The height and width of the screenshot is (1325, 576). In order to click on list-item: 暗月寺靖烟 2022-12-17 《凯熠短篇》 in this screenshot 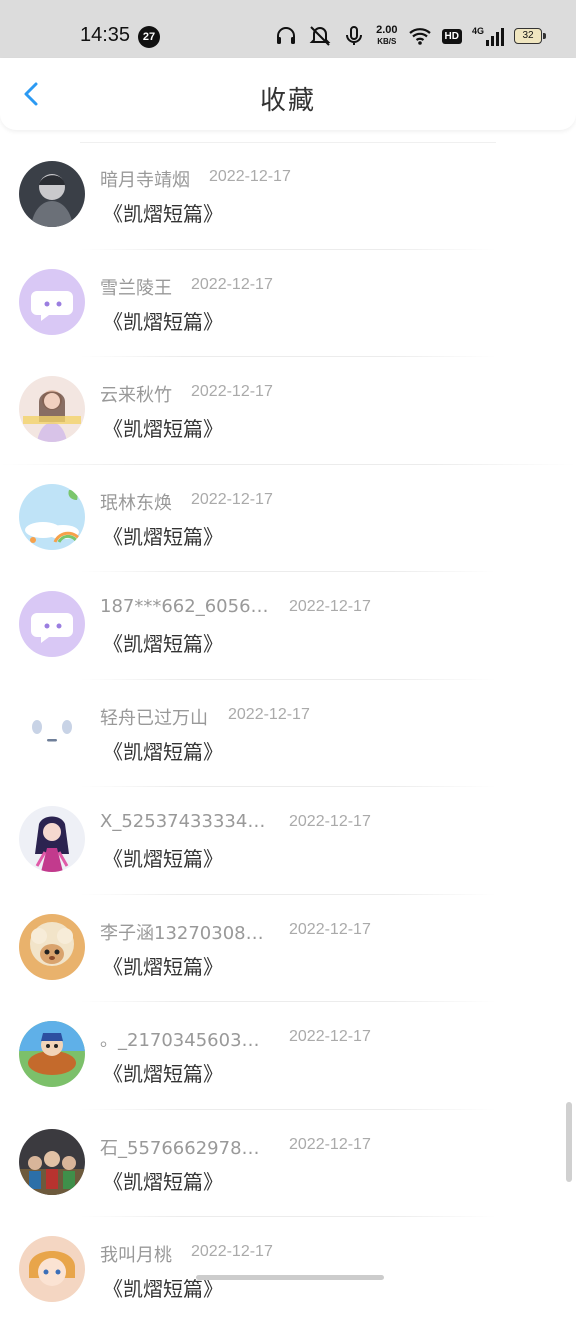, I will do `click(288, 196)`.